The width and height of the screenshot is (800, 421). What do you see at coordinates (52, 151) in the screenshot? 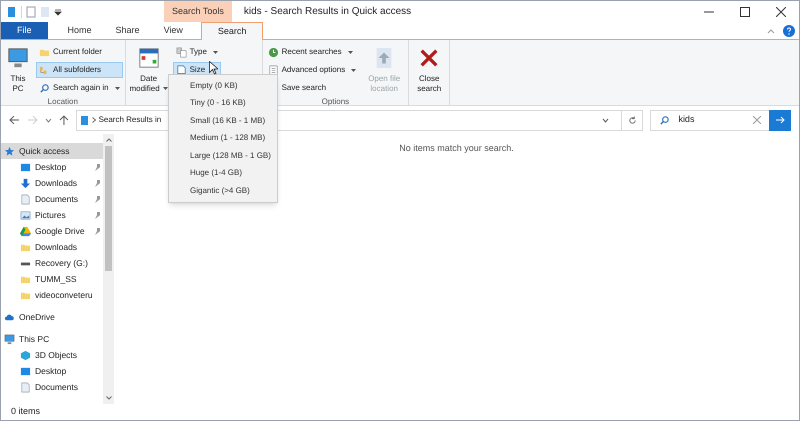
I see `nav-item: Quick access` at bounding box center [52, 151].